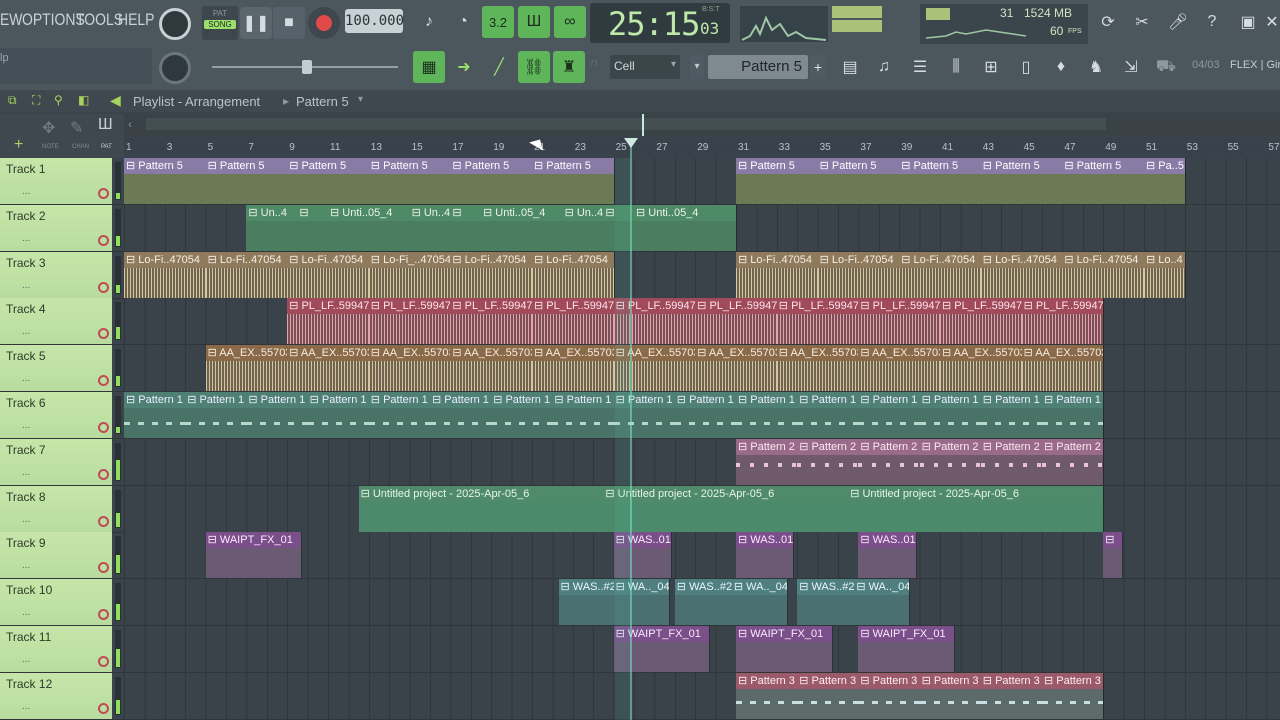 The height and width of the screenshot is (720, 1280). Describe the element at coordinates (1026, 67) in the screenshot. I see `file-icon: ▯` at that location.